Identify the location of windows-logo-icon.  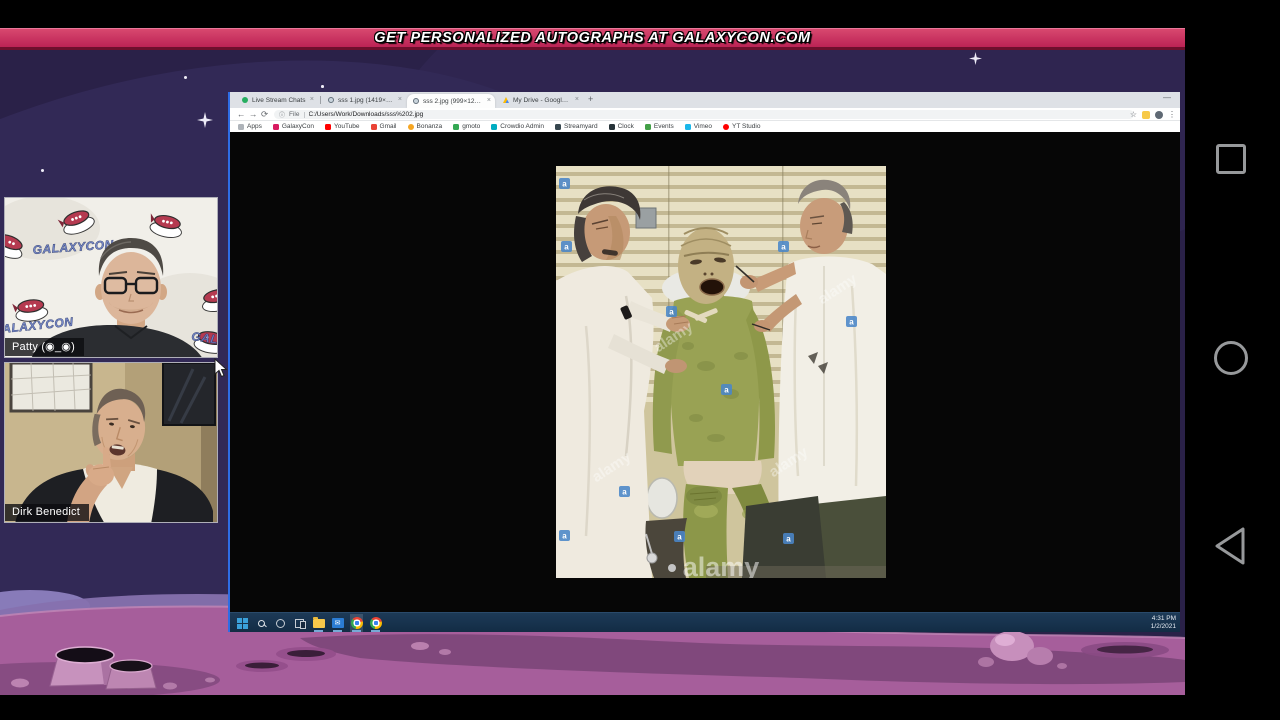
(239, 620).